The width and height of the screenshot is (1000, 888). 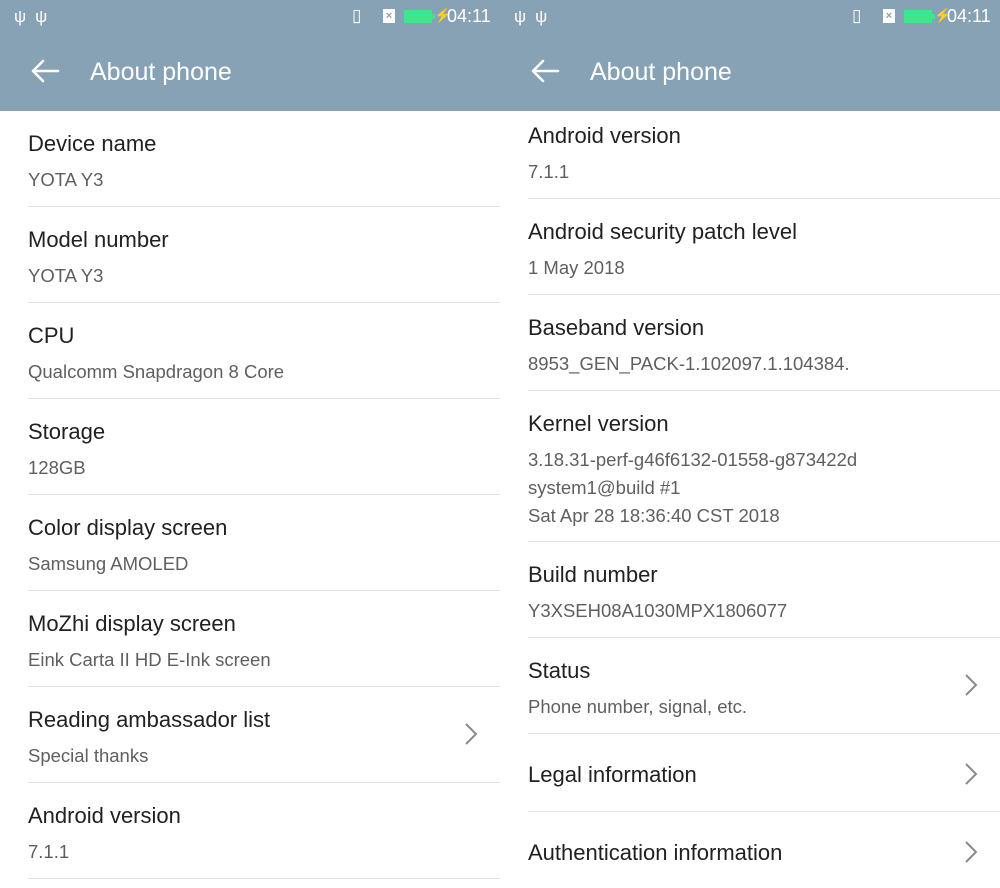 I want to click on setting-status: Status Phone number, signal, etc., so click(x=750, y=686).